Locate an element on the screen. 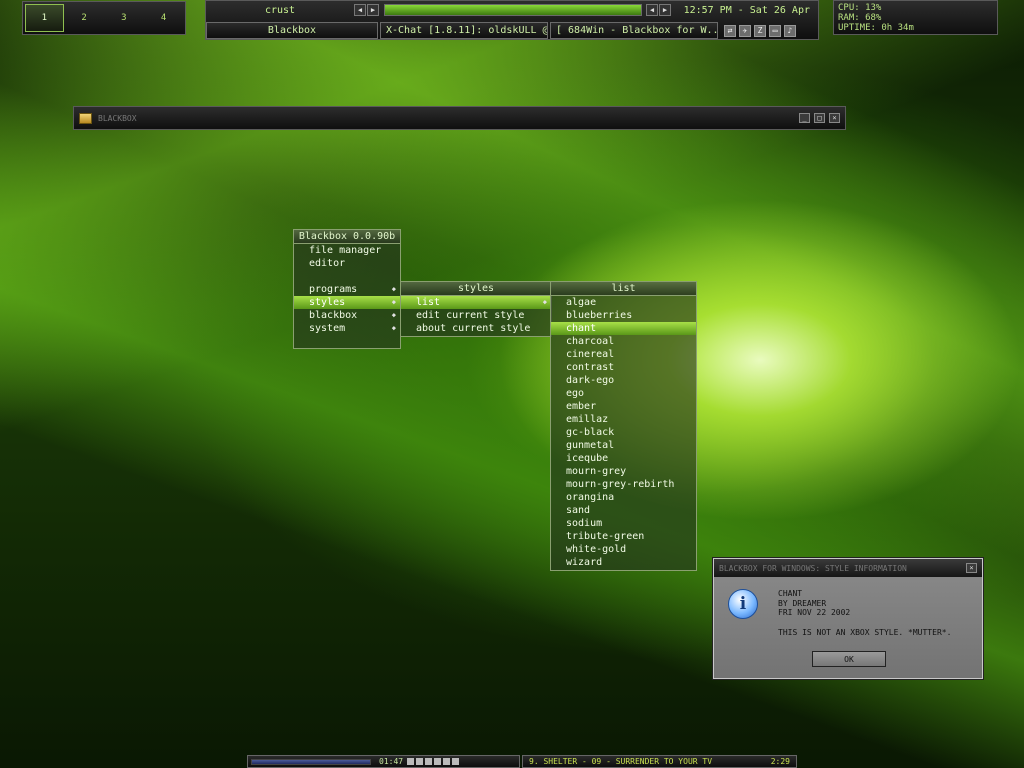 Image resolution: width=1024 pixels, height=768 pixels. style-item-dark-ego: dark-ego is located at coordinates (623, 380).